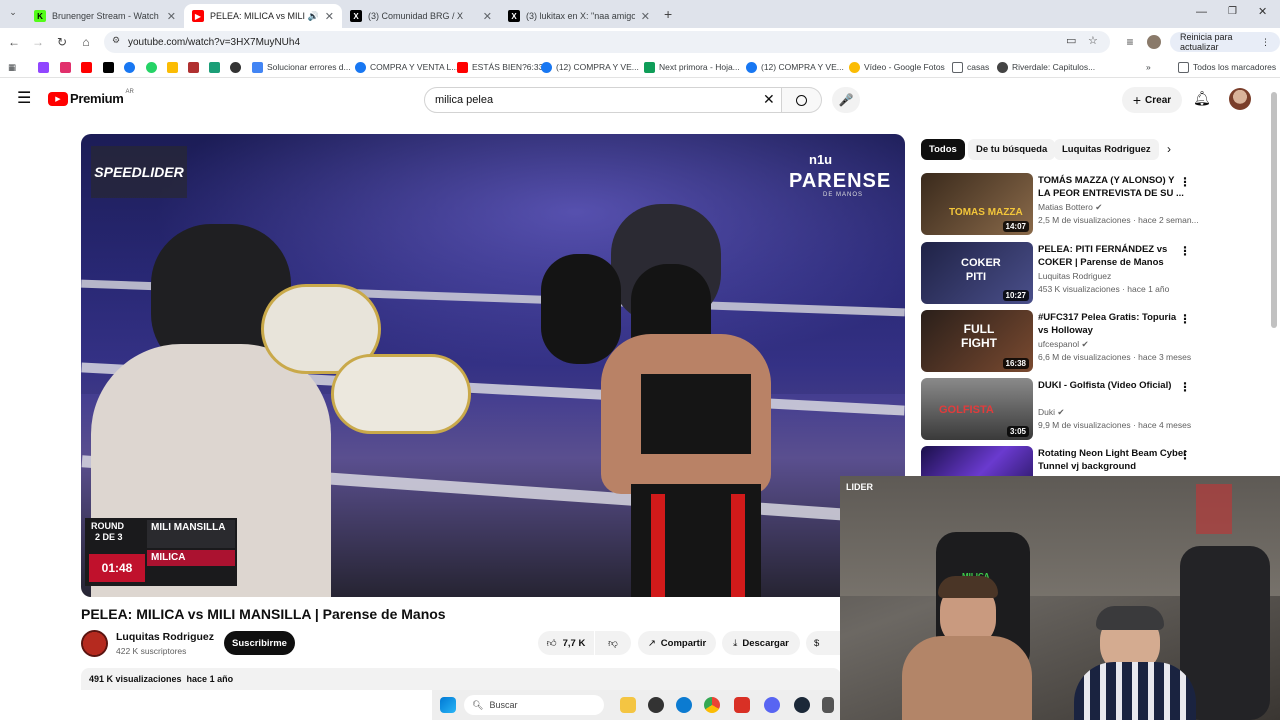 The image size is (1280, 720). Describe the element at coordinates (1232, 11) in the screenshot. I see `restore-icon: ❐` at that location.